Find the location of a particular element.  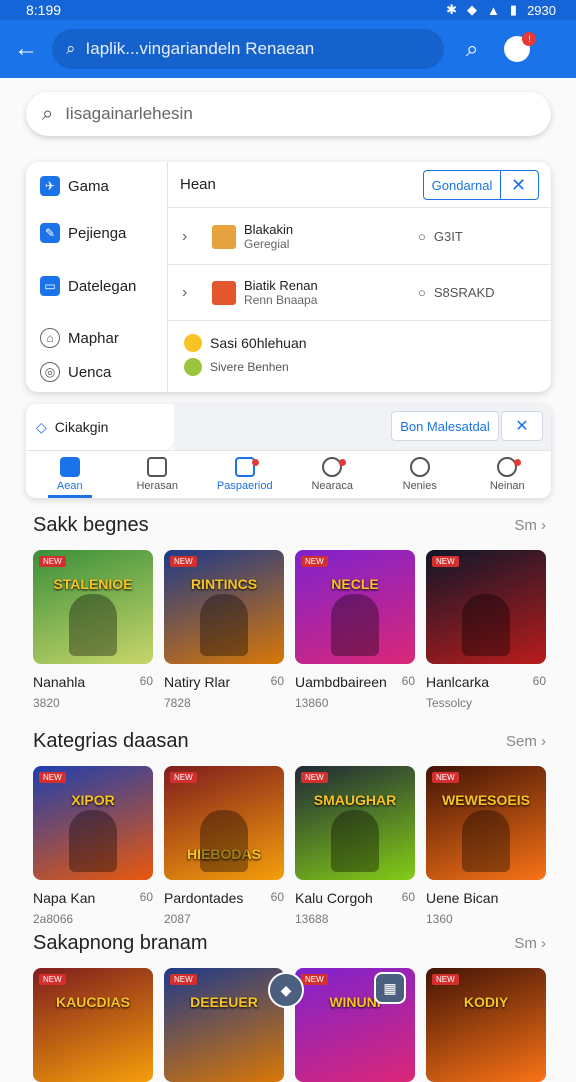

battery-icon: ▮ is located at coordinates (513, 9).